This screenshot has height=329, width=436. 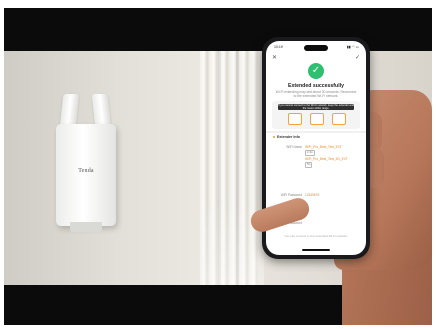 I want to click on bullet-icon, so click(x=274, y=137).